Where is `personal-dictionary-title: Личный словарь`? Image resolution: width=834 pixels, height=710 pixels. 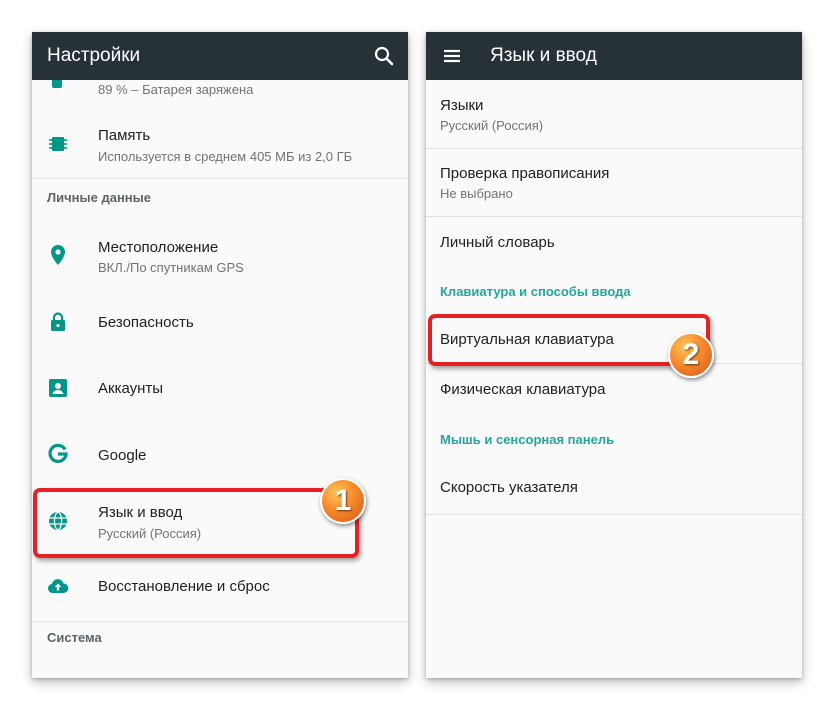 personal-dictionary-title: Личный словарь is located at coordinates (497, 242).